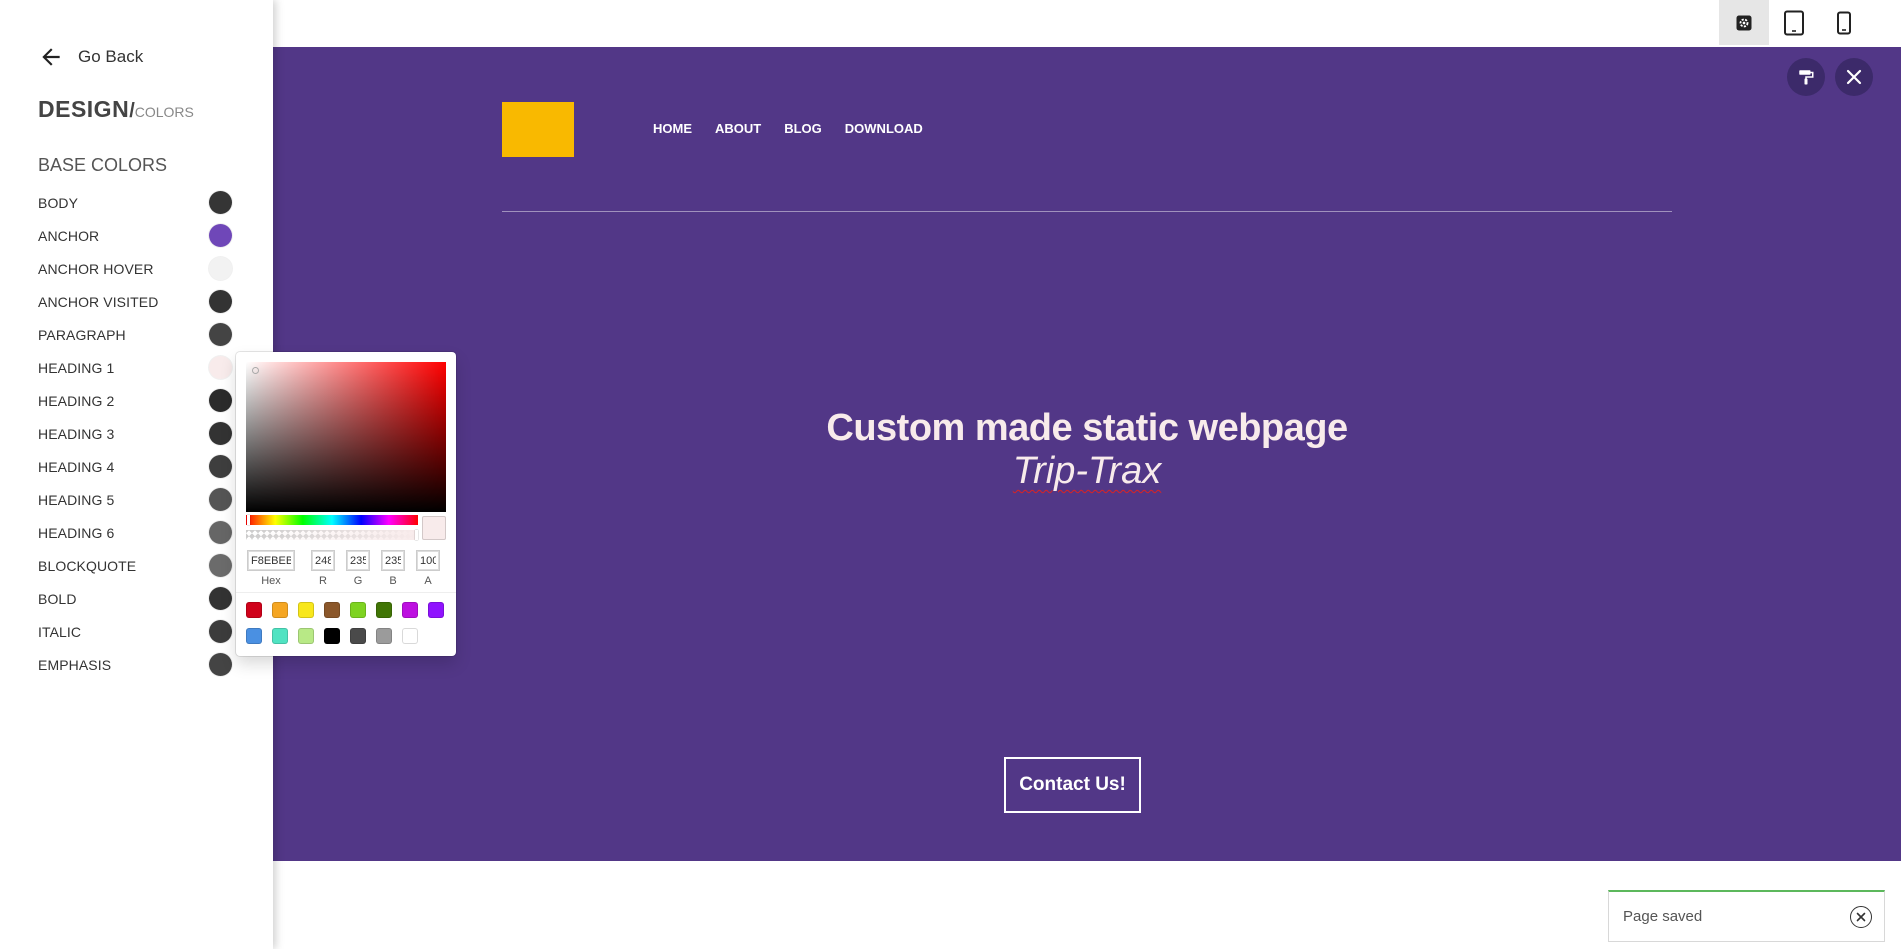 Image resolution: width=1901 pixels, height=949 pixels. What do you see at coordinates (136, 631) in the screenshot?
I see `color-row-italic: ITALIC` at bounding box center [136, 631].